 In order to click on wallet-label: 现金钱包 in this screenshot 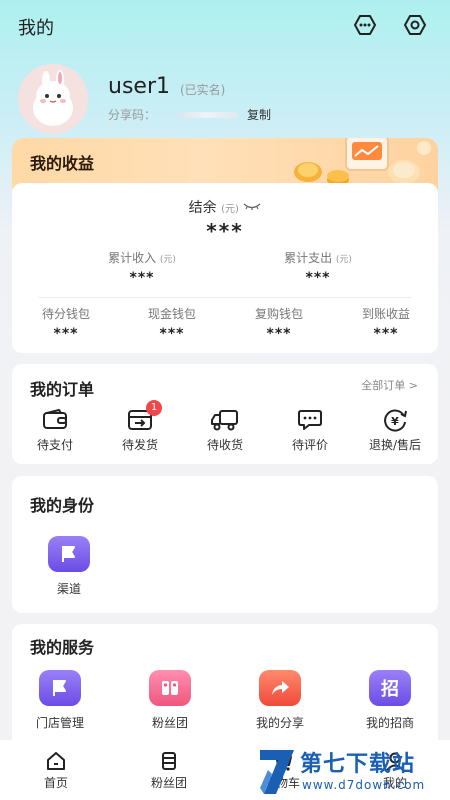, I will do `click(171, 314)`.